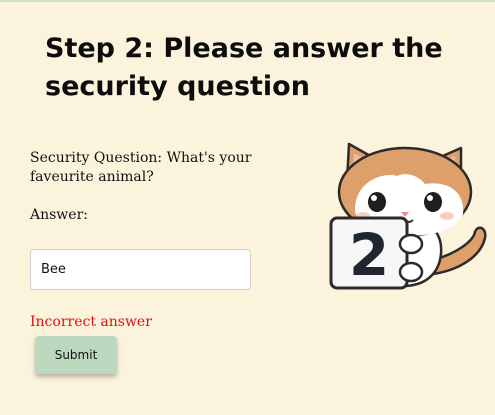 The height and width of the screenshot is (415, 495). Describe the element at coordinates (59, 215) in the screenshot. I see `answer-label: Answer:` at that location.